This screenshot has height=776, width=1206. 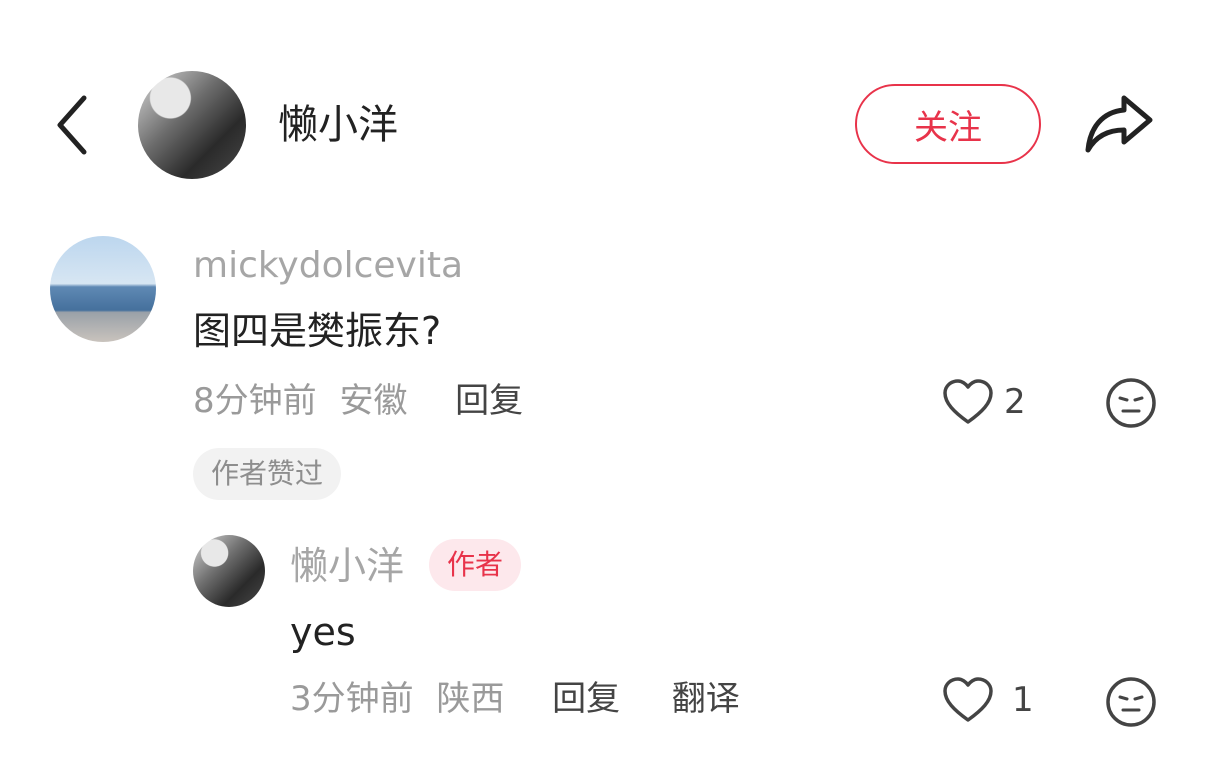 What do you see at coordinates (586, 699) in the screenshot?
I see `reply-reply-link: 回复` at bounding box center [586, 699].